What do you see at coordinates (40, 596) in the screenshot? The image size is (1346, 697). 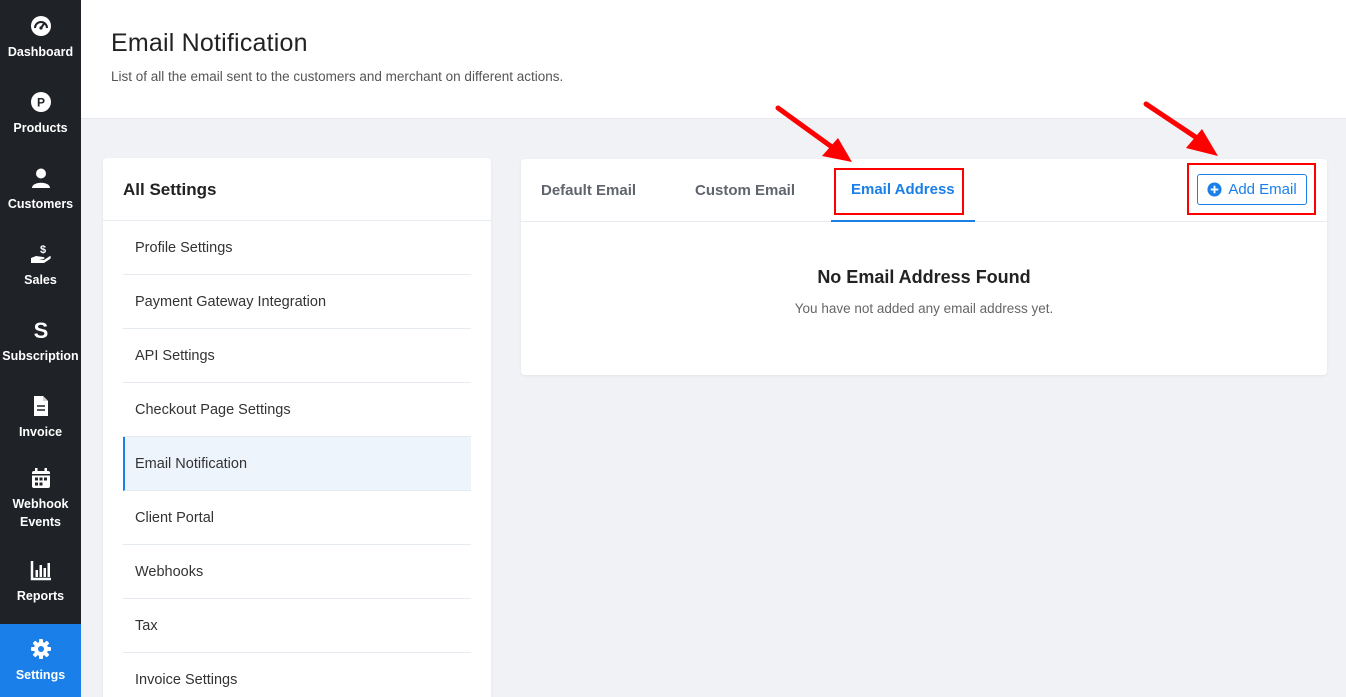 I see `sidebar-item-label: Reports` at bounding box center [40, 596].